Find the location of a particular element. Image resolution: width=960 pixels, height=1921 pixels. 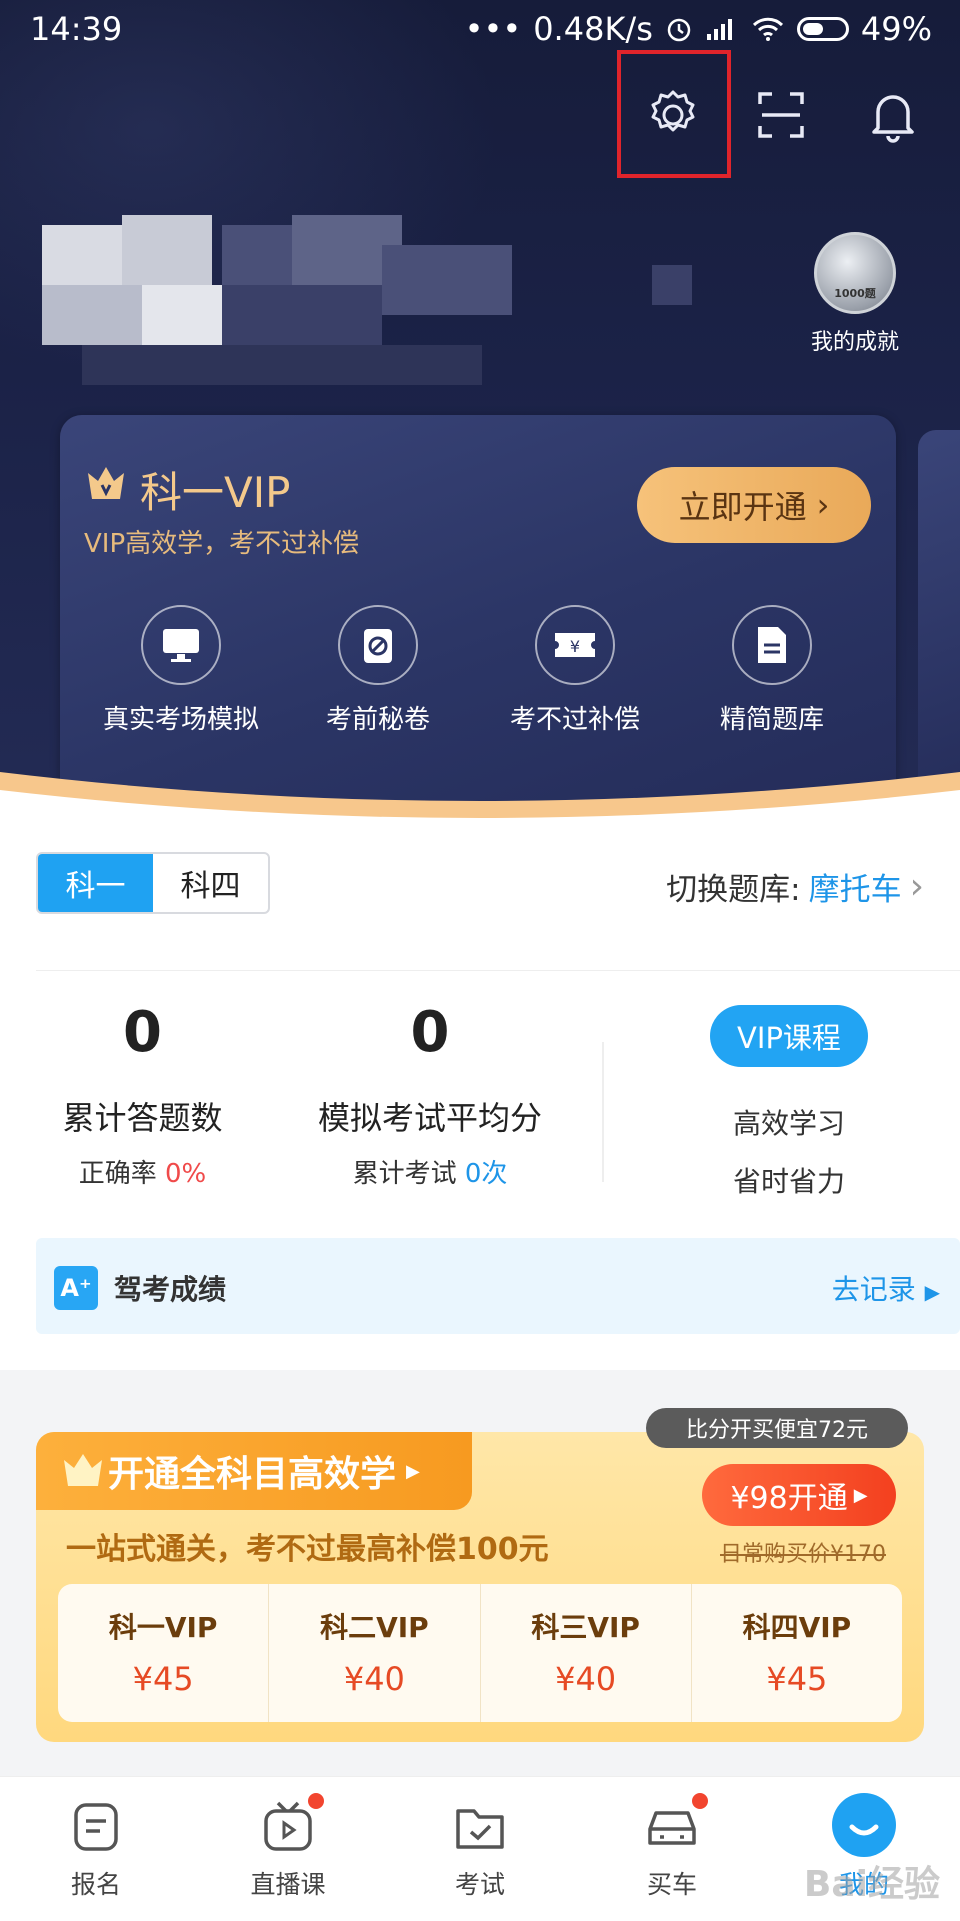

yen-ticket-icon: ¥ is located at coordinates (575, 645).